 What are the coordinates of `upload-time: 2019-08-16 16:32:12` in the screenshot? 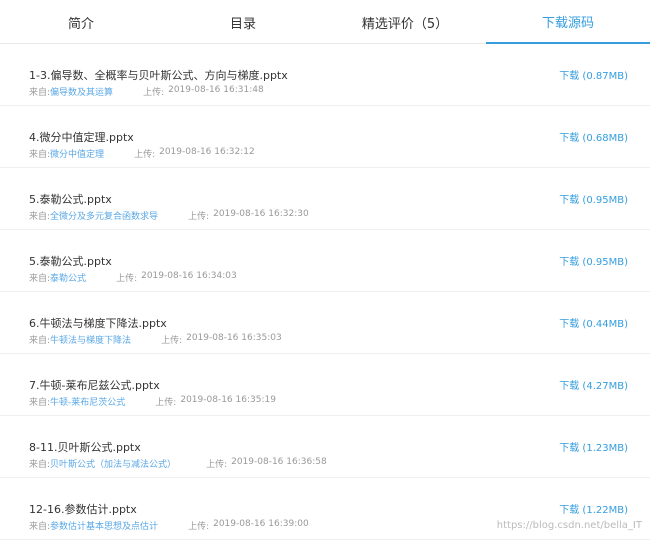 It's located at (207, 152).